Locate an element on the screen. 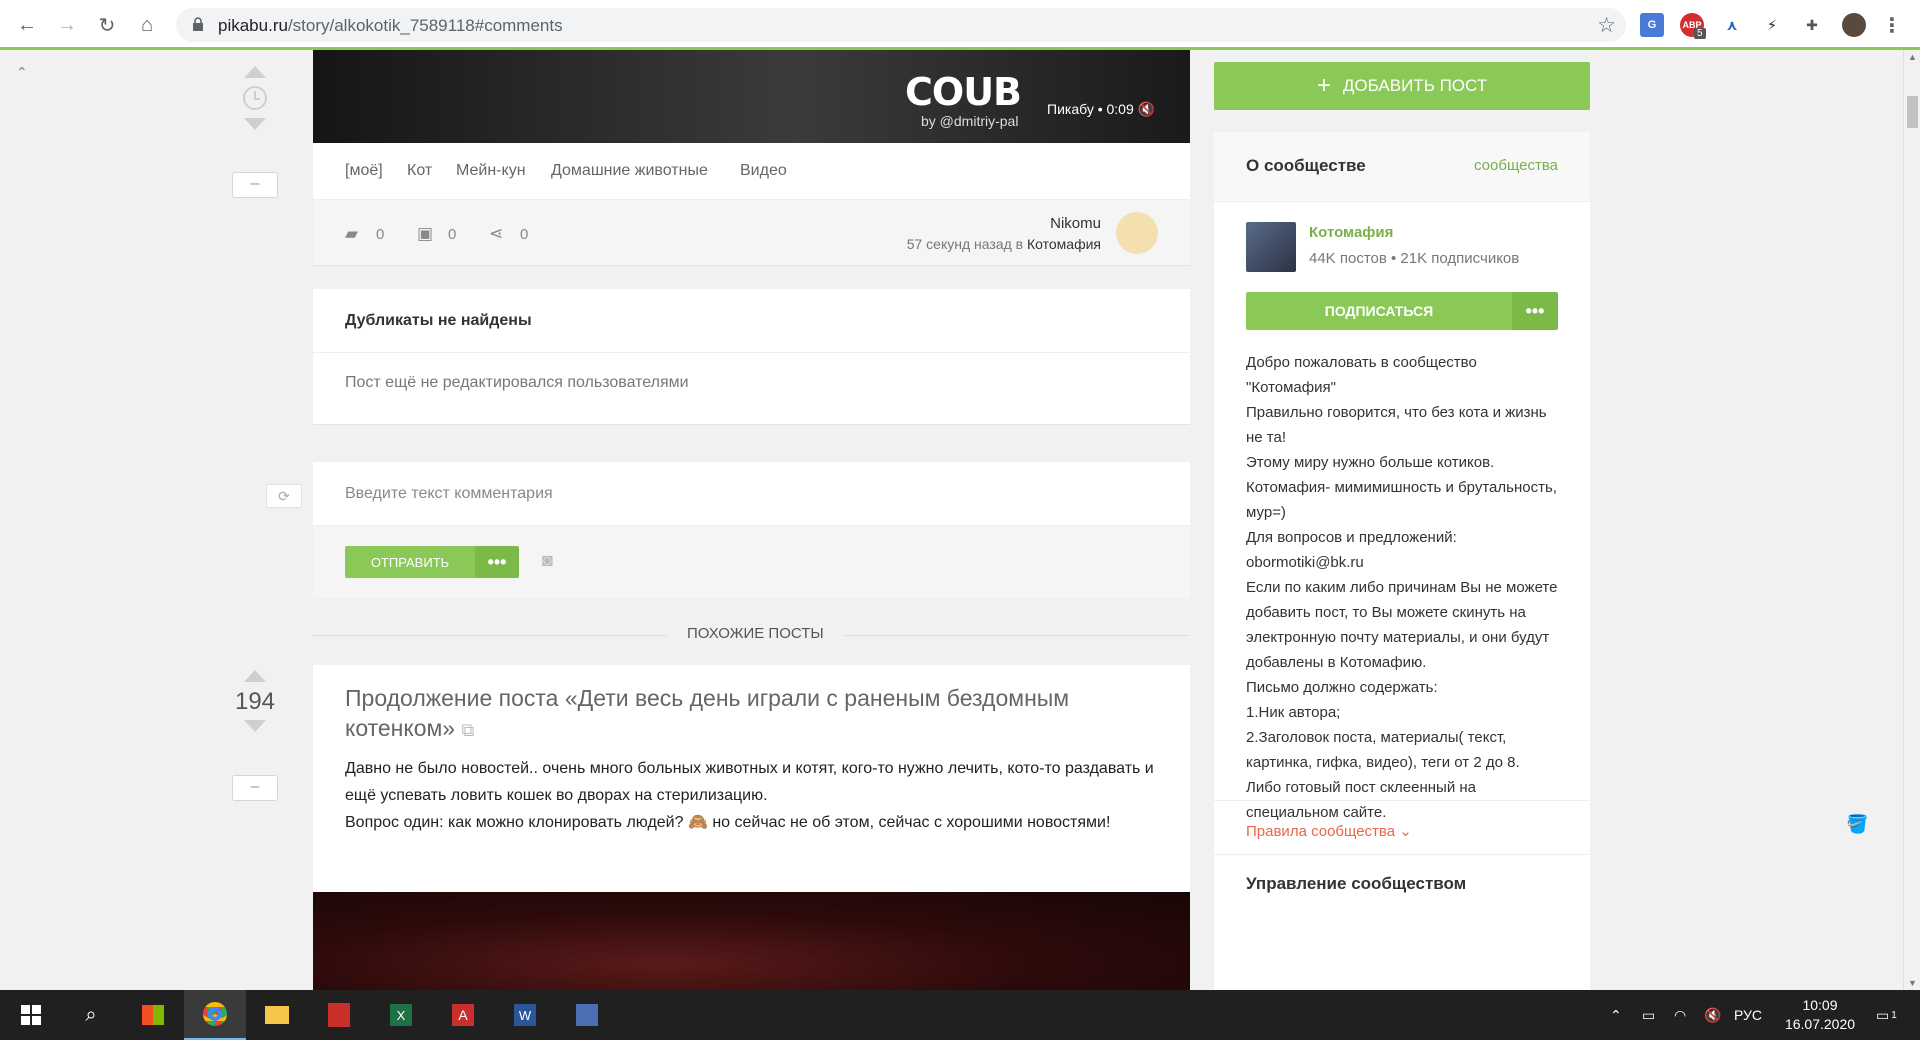 This screenshot has width=1920, height=1040. notifications-icon: ▭ 1 is located at coordinates (1886, 1015).